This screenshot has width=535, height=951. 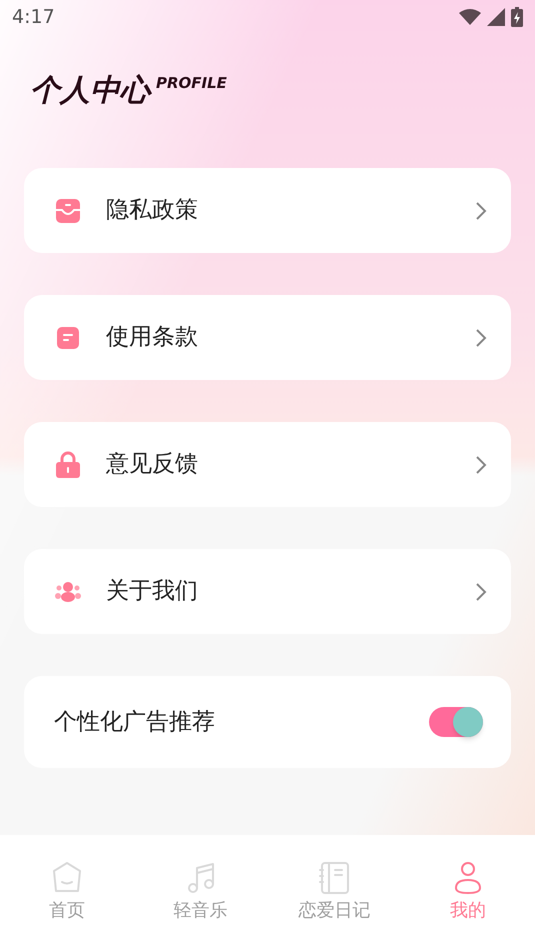 What do you see at coordinates (456, 722) in the screenshot?
I see `toggle-switch` at bounding box center [456, 722].